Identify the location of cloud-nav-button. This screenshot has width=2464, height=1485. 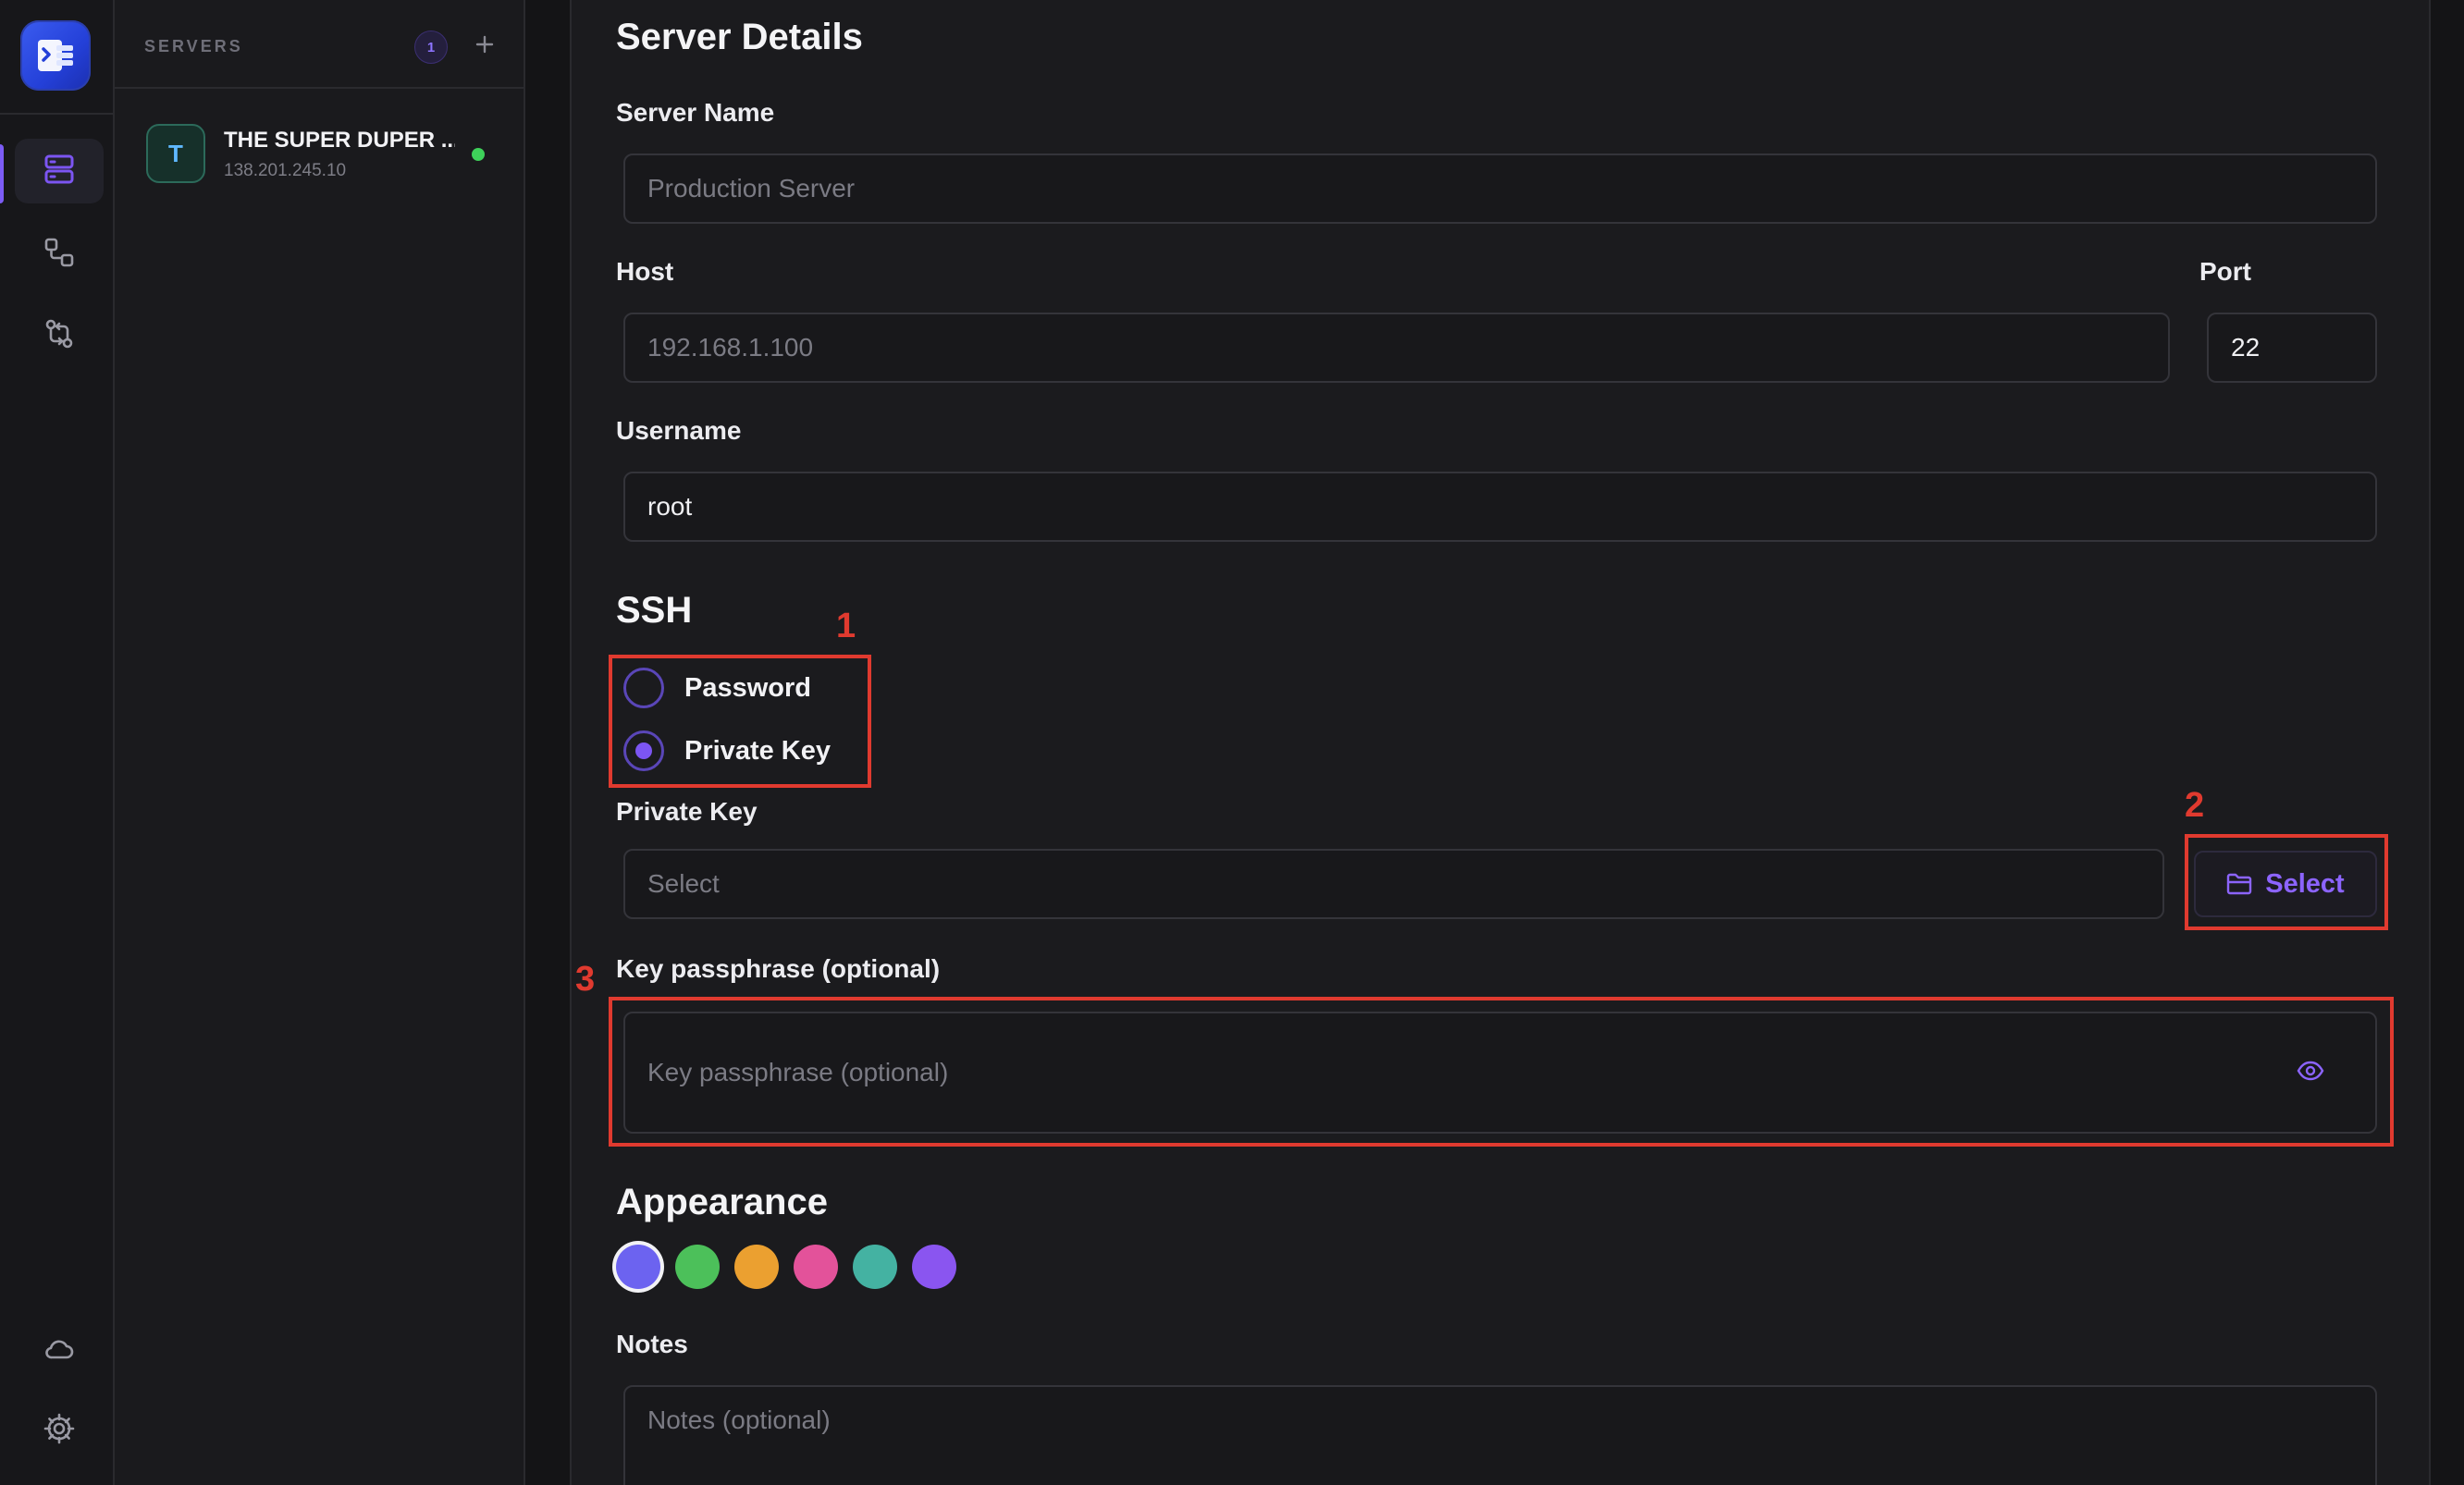
(59, 1351).